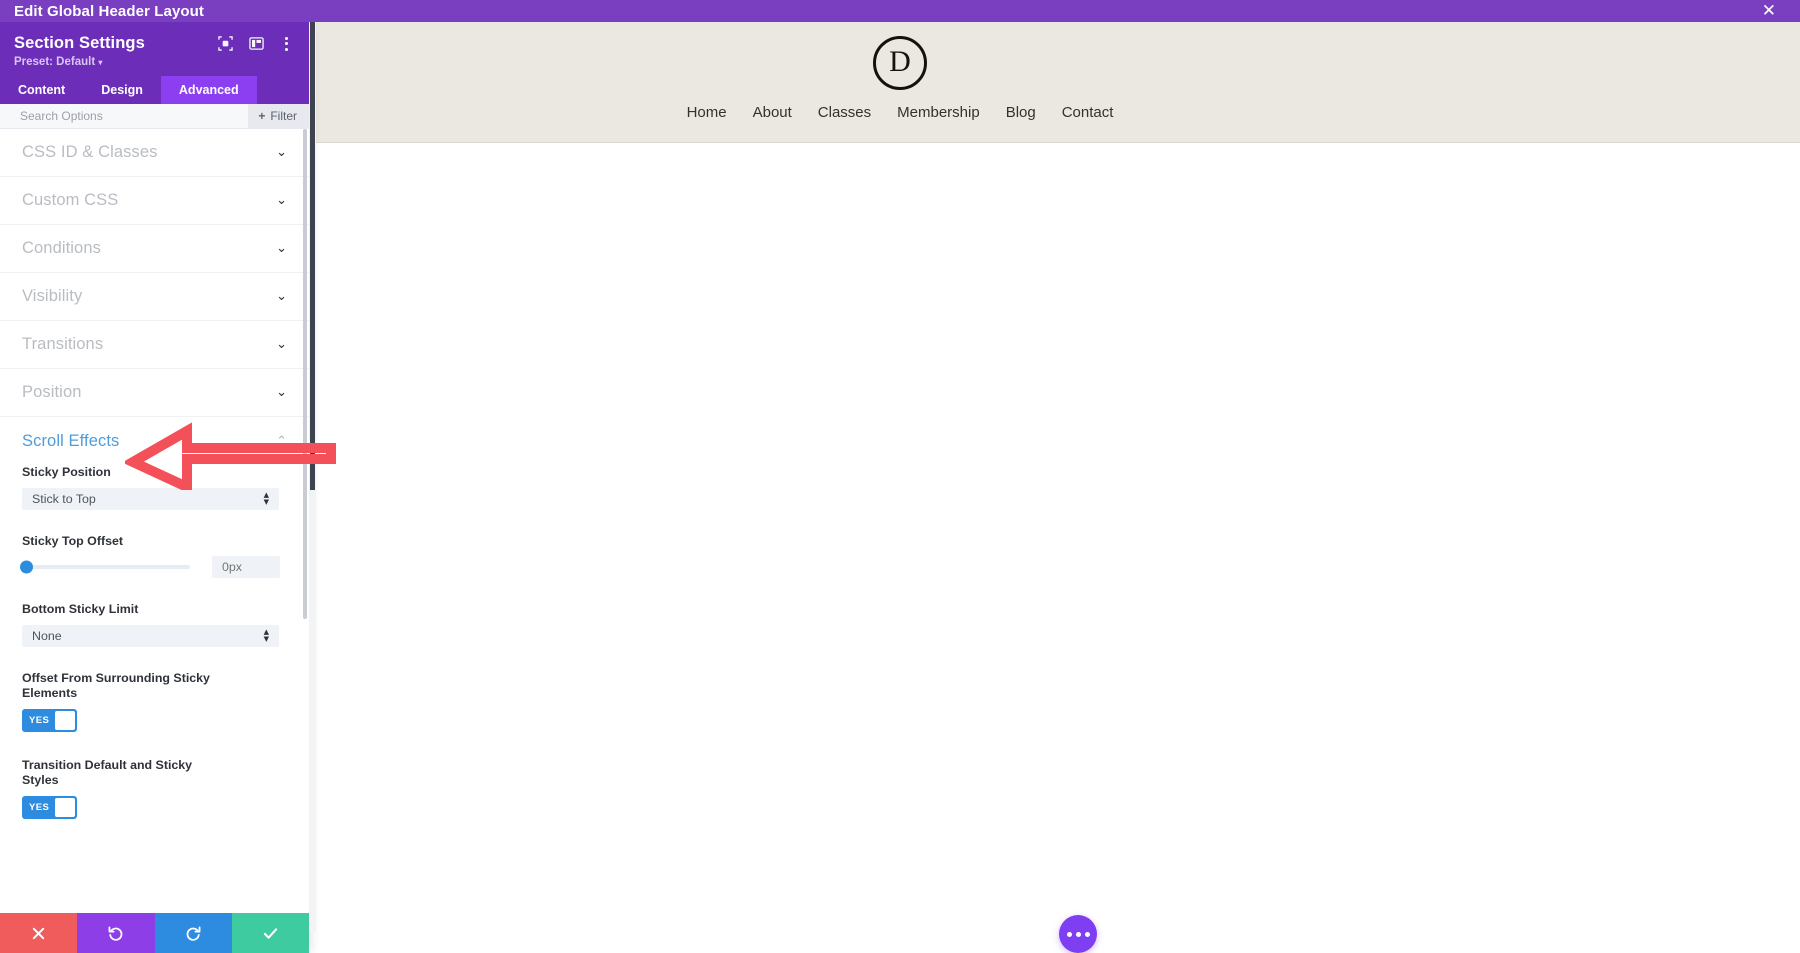 Image resolution: width=1800 pixels, height=953 pixels. What do you see at coordinates (64, 498) in the screenshot?
I see `select-value: Stick to Top` at bounding box center [64, 498].